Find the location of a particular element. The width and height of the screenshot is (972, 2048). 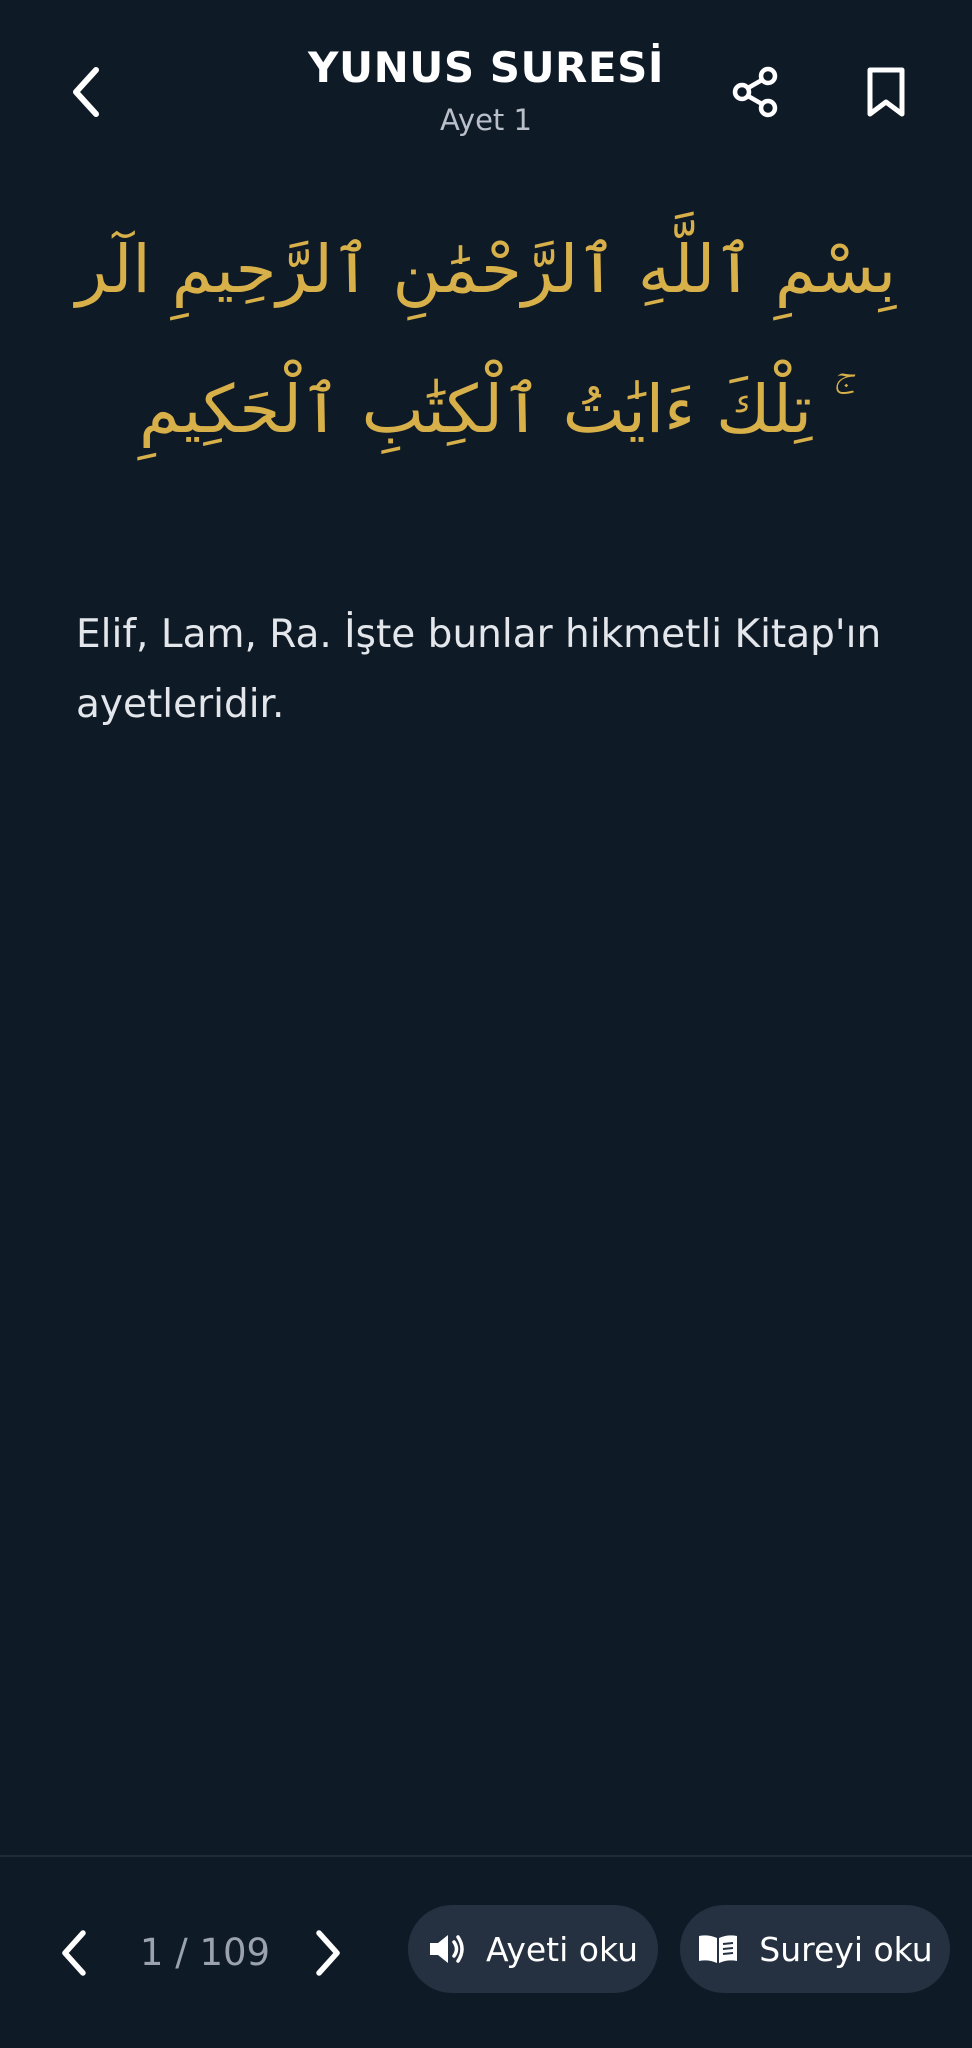

previous-verse-button is located at coordinates (74, 1953).